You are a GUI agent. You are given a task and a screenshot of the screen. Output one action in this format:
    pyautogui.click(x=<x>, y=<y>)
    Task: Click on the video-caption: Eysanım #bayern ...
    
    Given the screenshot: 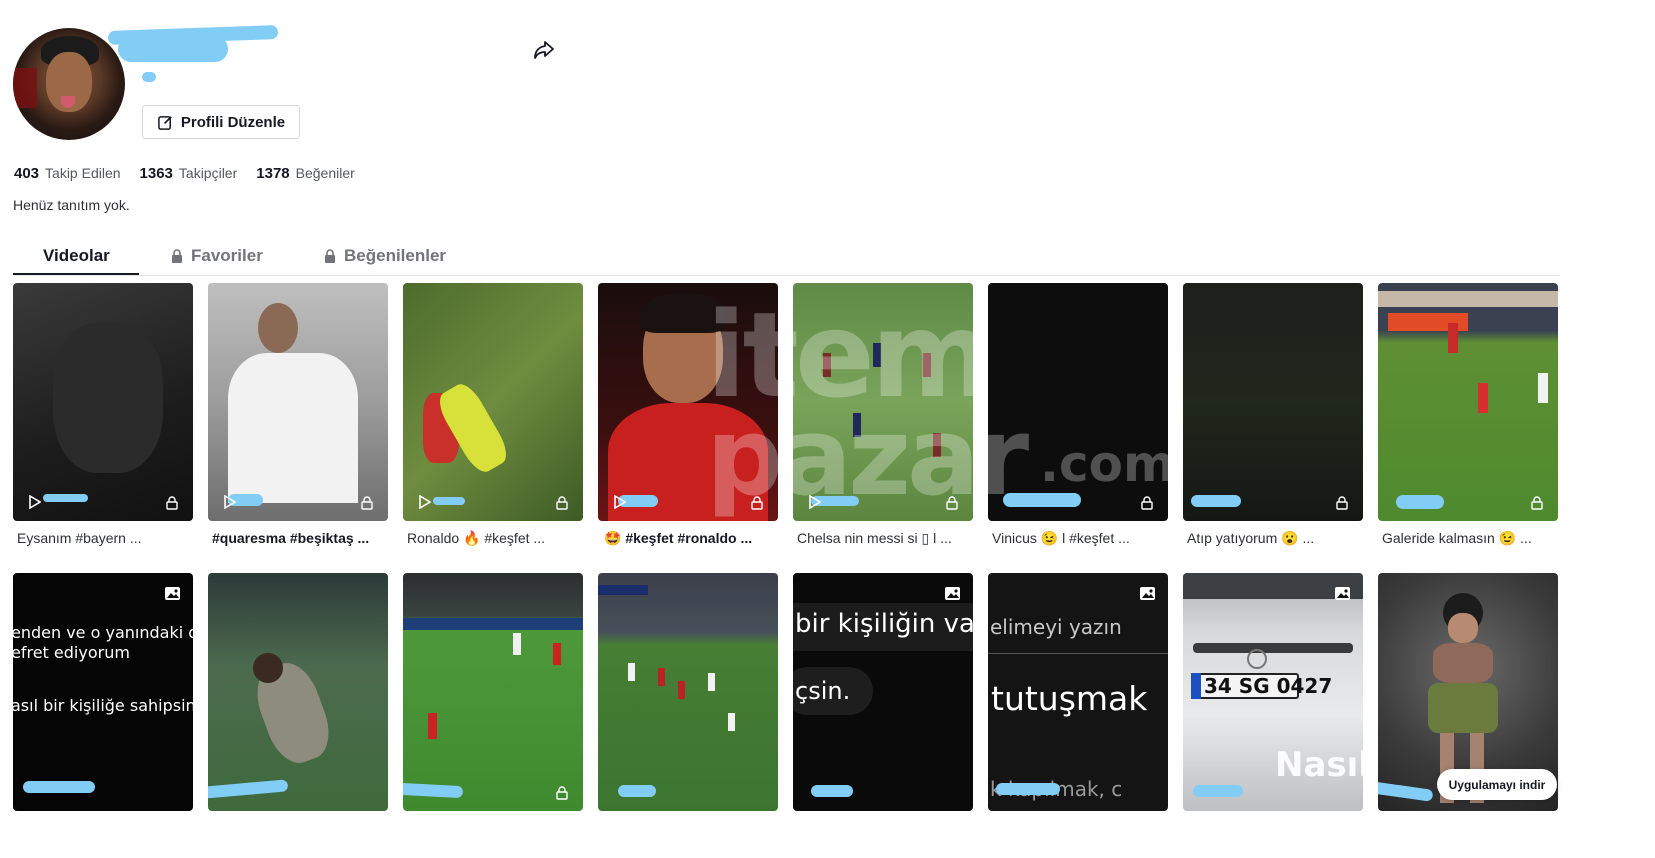 What is the action you would take?
    pyautogui.click(x=107, y=538)
    